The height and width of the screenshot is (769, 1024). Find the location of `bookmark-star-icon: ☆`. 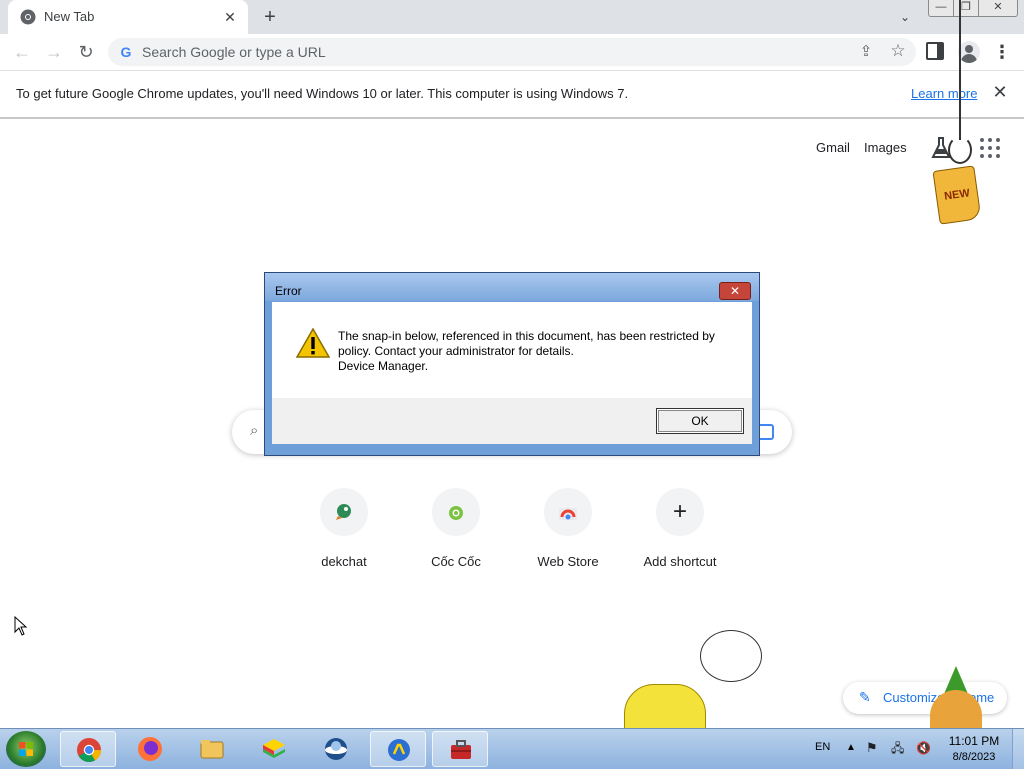

bookmark-star-icon: ☆ is located at coordinates (898, 51).